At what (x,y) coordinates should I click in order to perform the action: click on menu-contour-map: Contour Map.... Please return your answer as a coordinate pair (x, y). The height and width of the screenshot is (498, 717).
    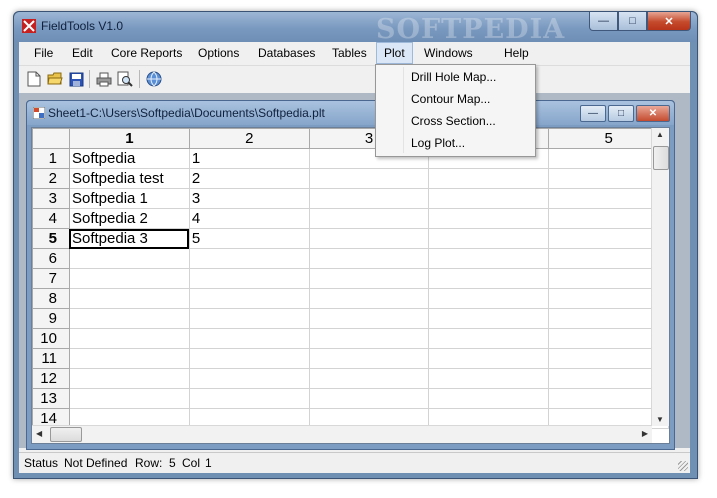
    Looking at the image, I should click on (450, 99).